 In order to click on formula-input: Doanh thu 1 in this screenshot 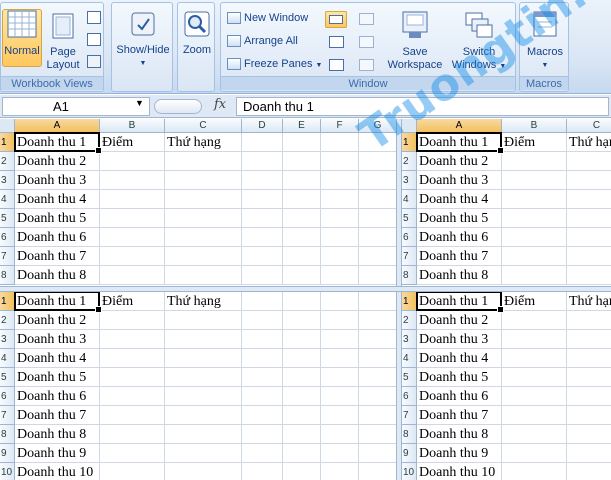, I will do `click(422, 106)`.